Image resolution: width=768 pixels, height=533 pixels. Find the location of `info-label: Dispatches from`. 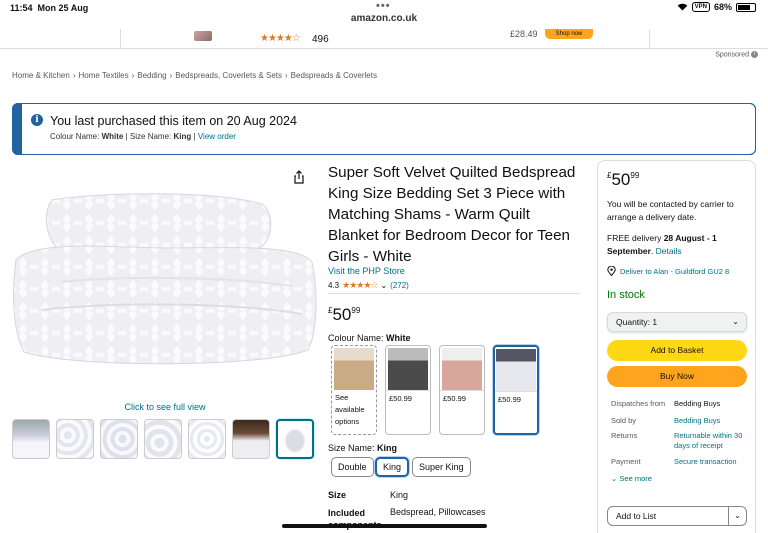

info-label: Dispatches from is located at coordinates (638, 403).